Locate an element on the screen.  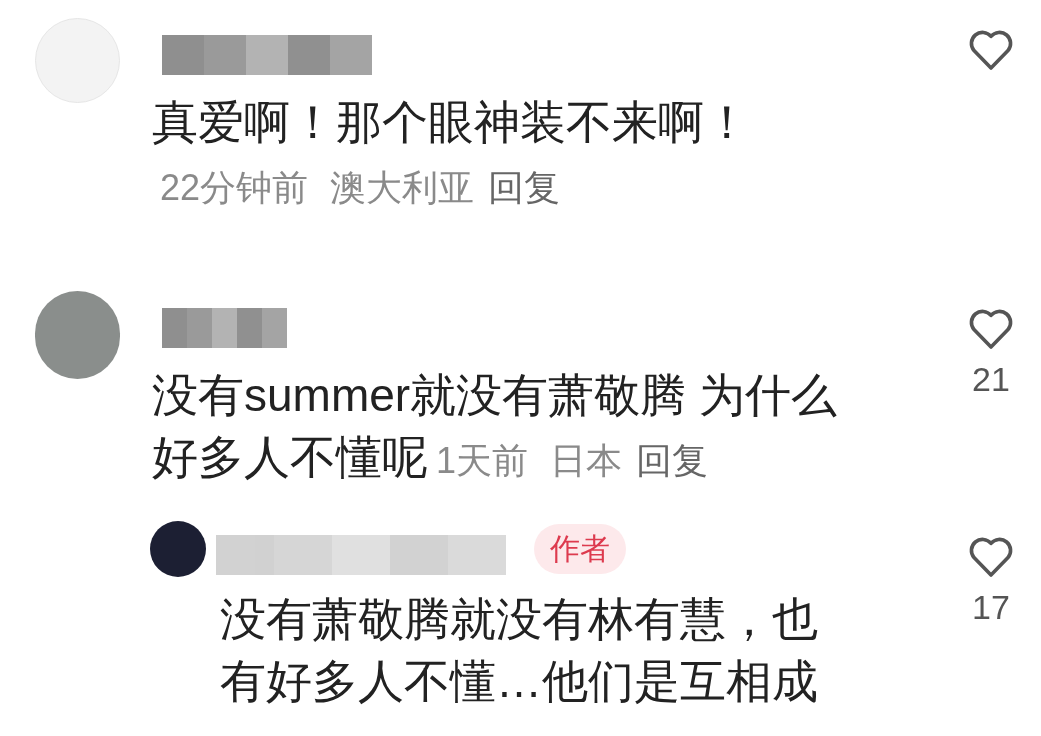
reply-text: 没有萧敬腾就没有林有慧，也 is located at coordinates (519, 619).